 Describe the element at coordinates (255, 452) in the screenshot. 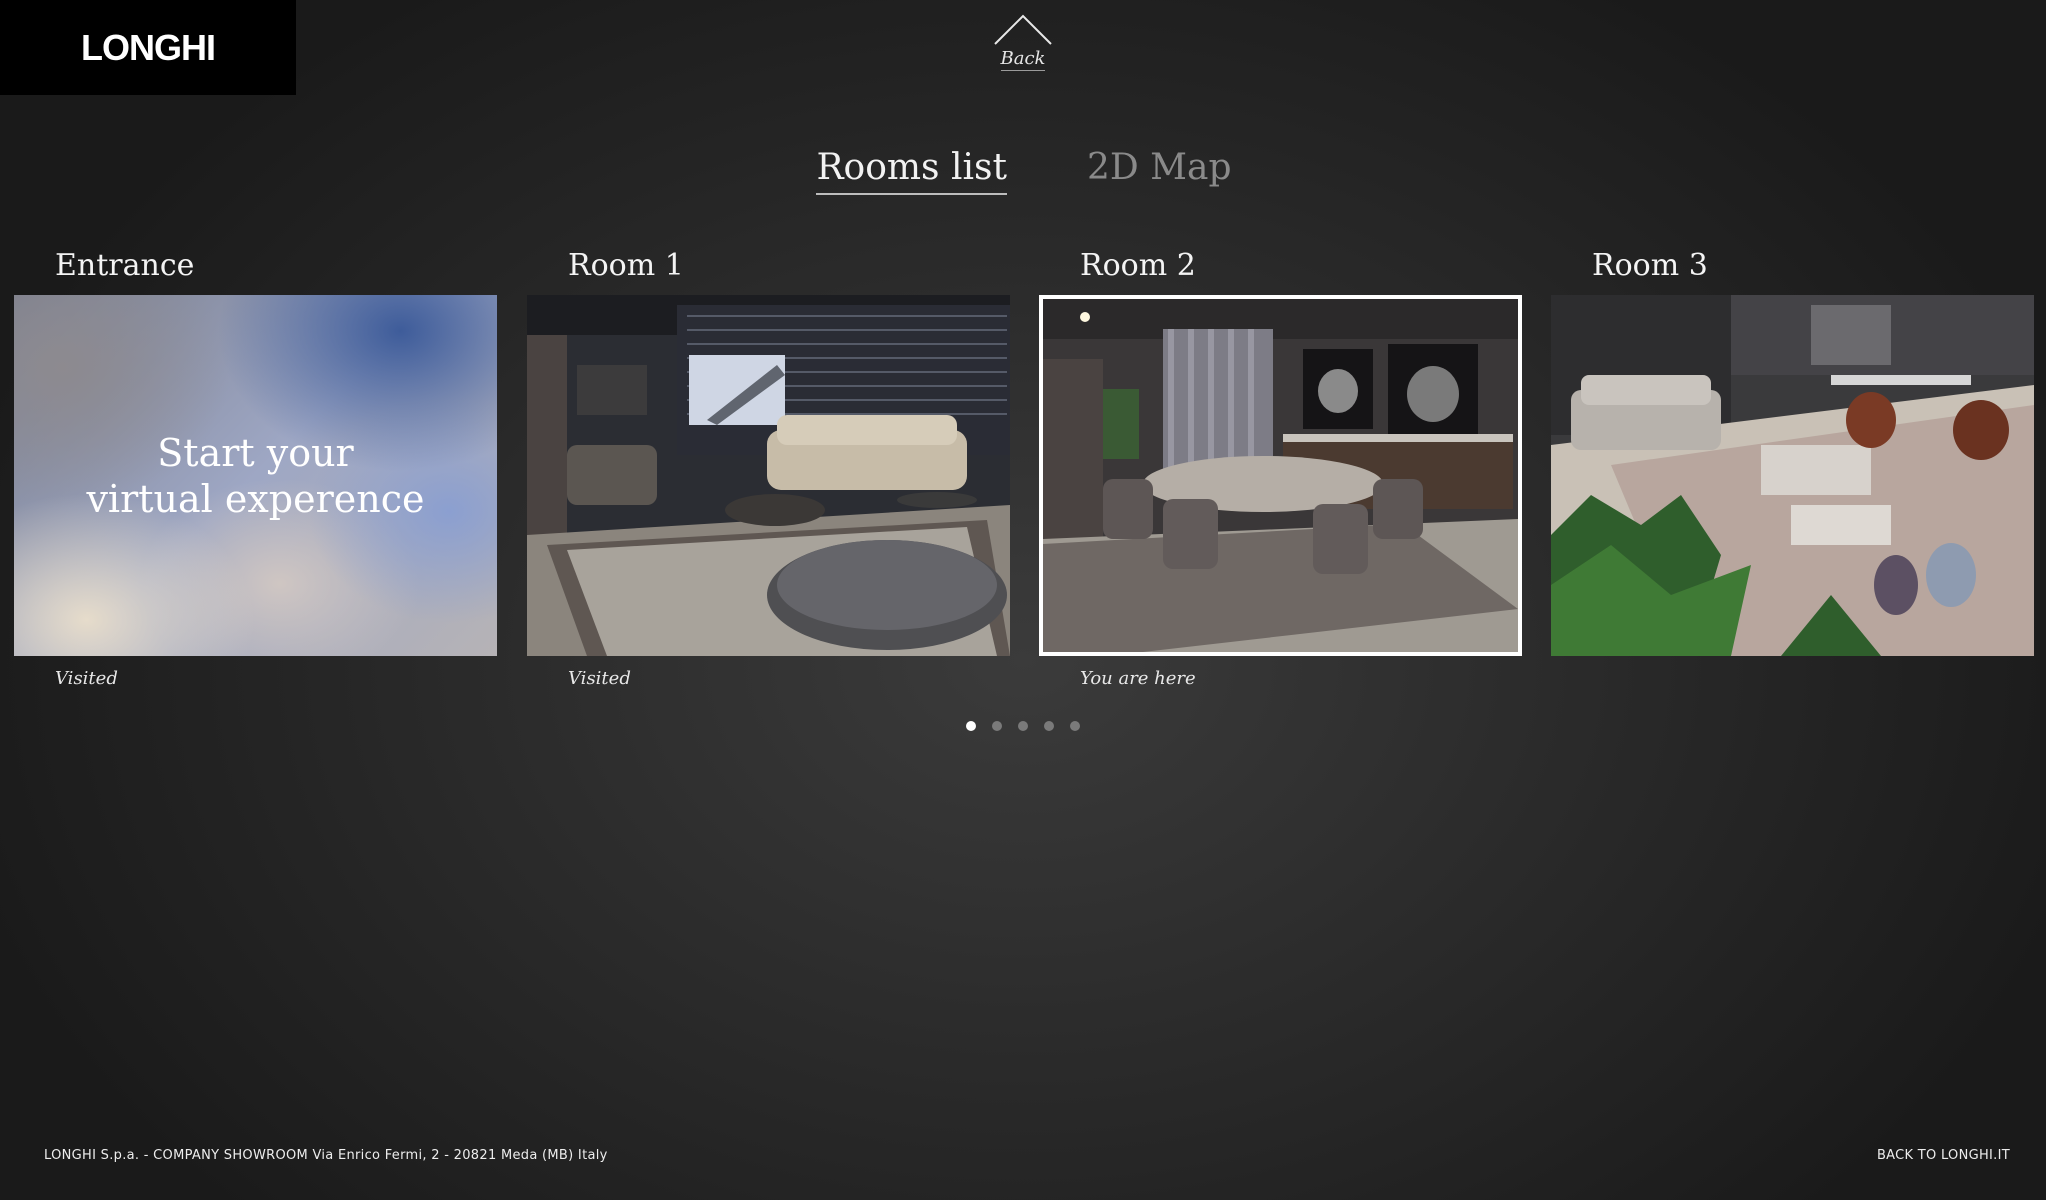

I see `start-line-1: Start your` at that location.